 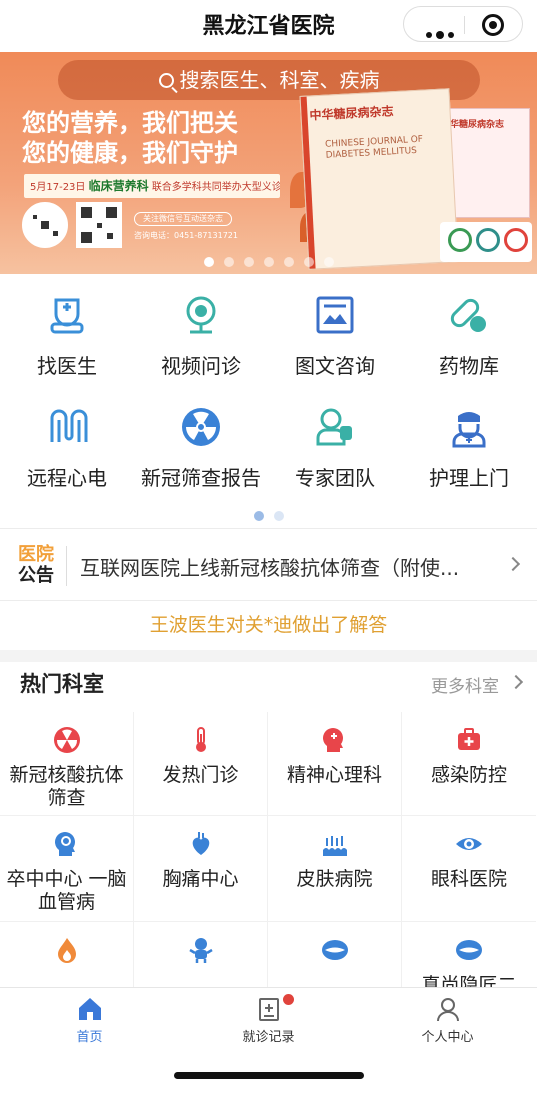 I want to click on department-chest-pain: 胸痛中心, so click(x=201, y=869).